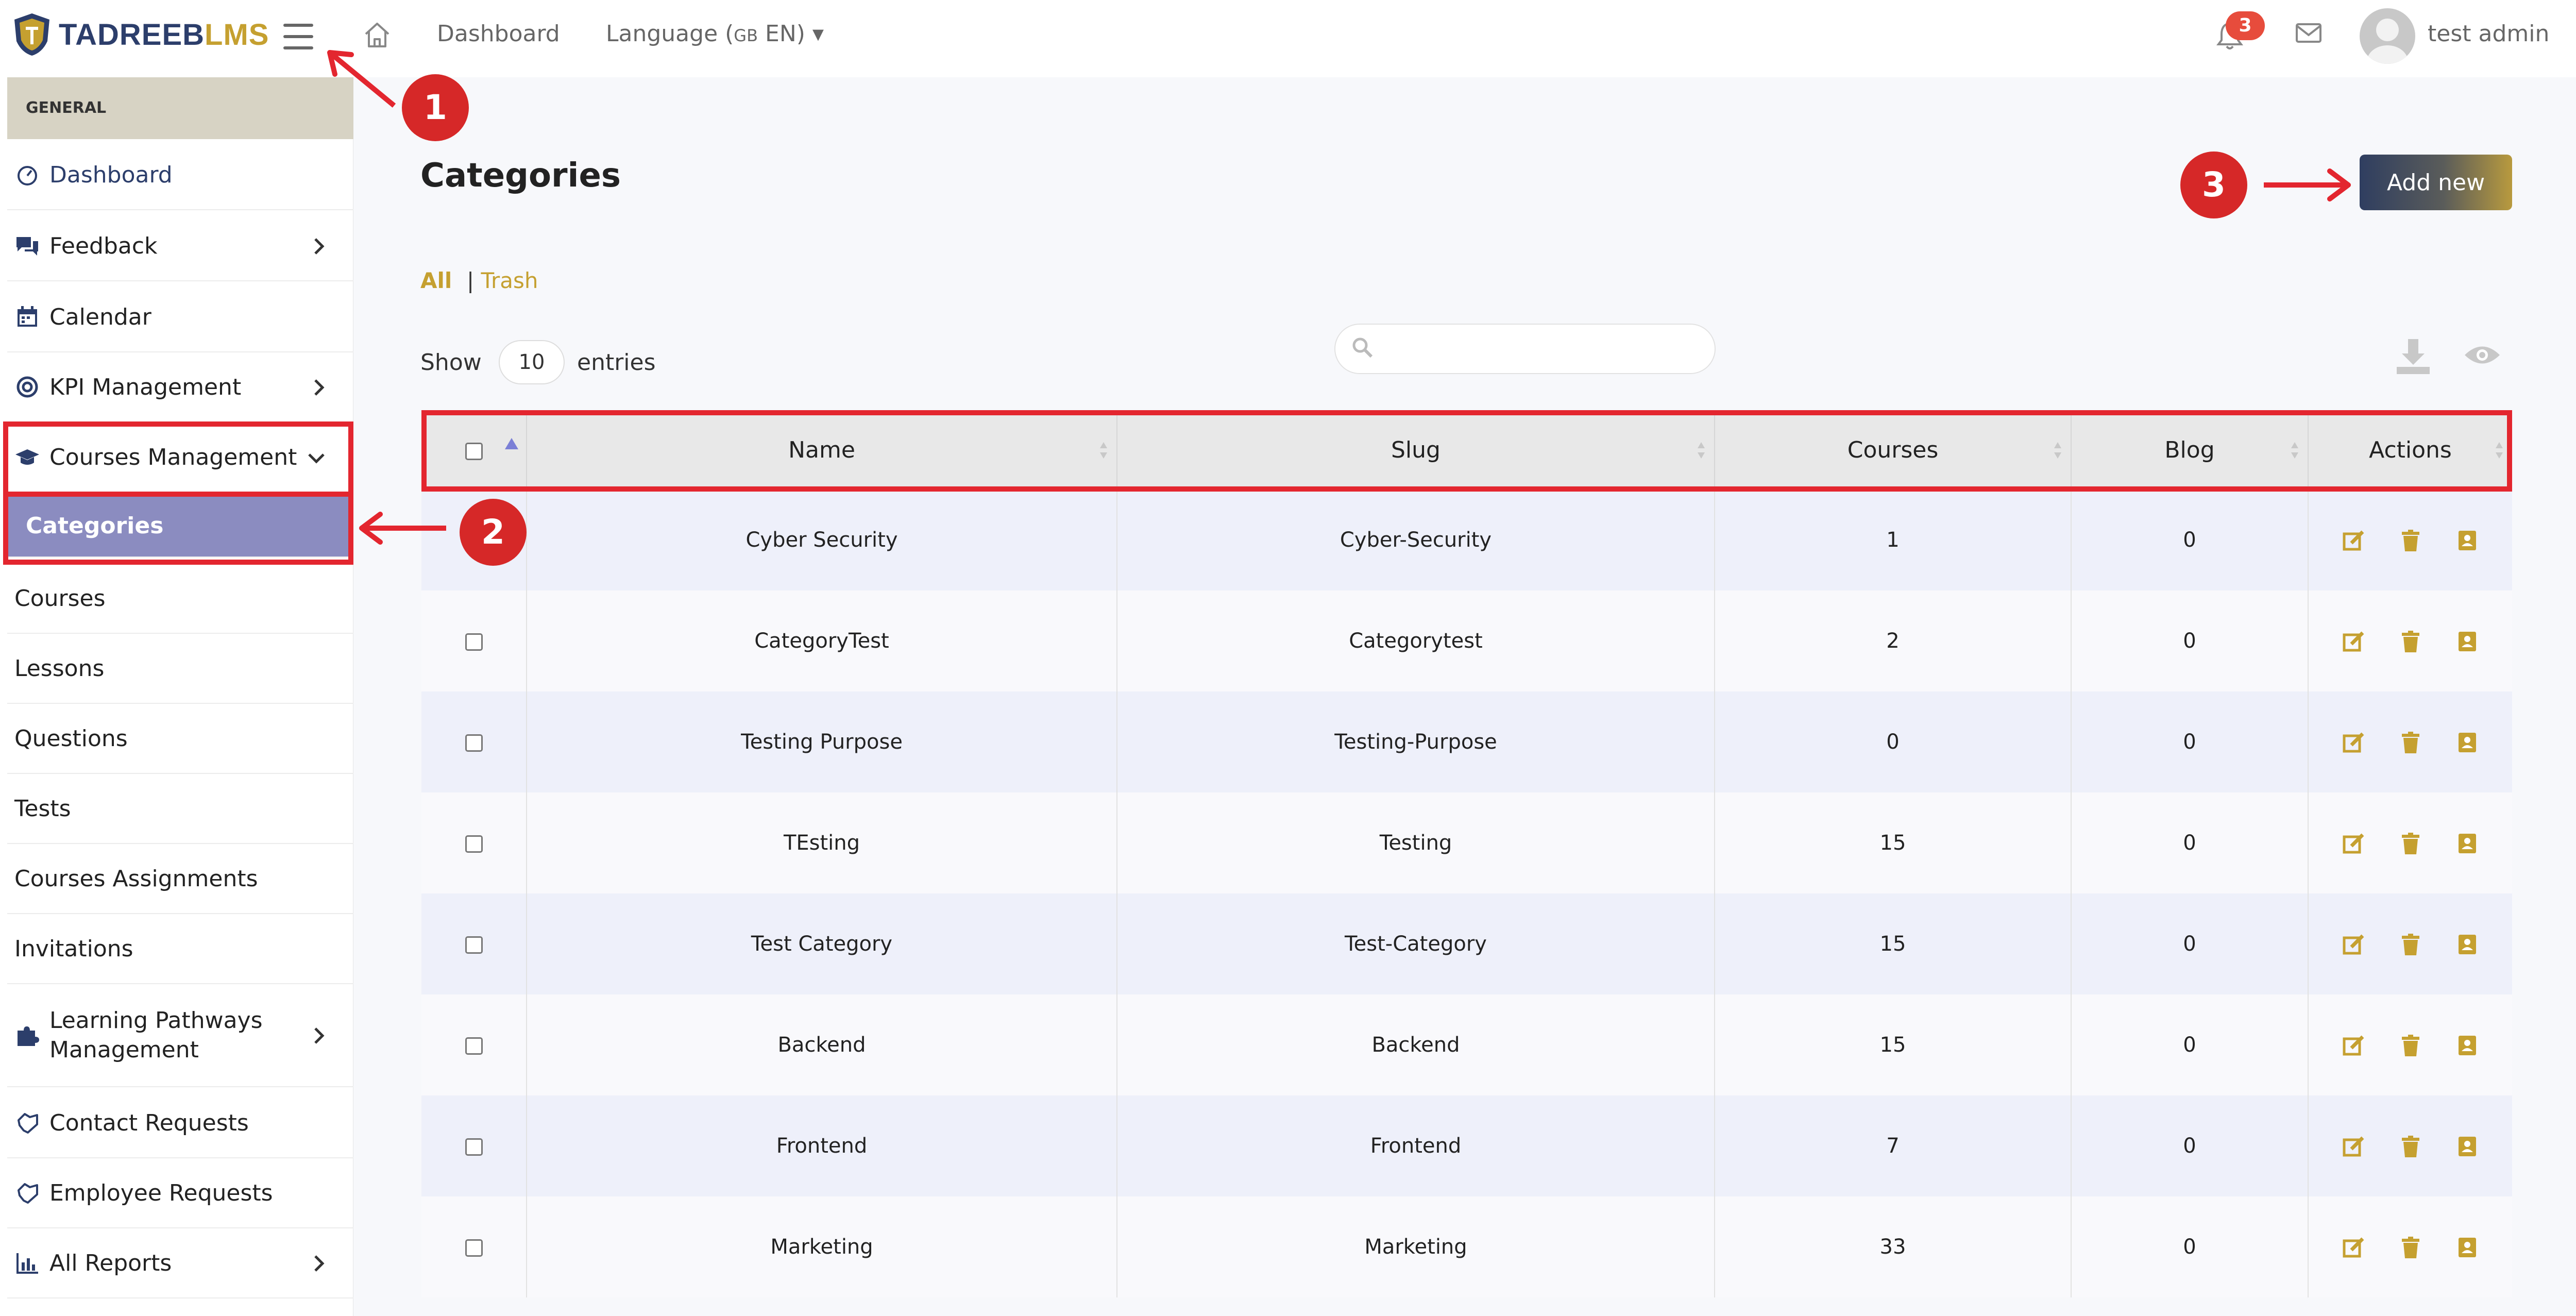  Describe the element at coordinates (180, 739) in the screenshot. I see `sidebar-item-questions: Questions` at that location.